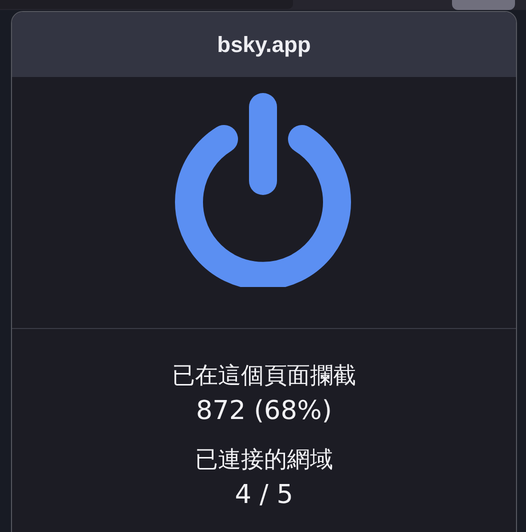  I want to click on stat-value: 4 / 5, so click(264, 495).